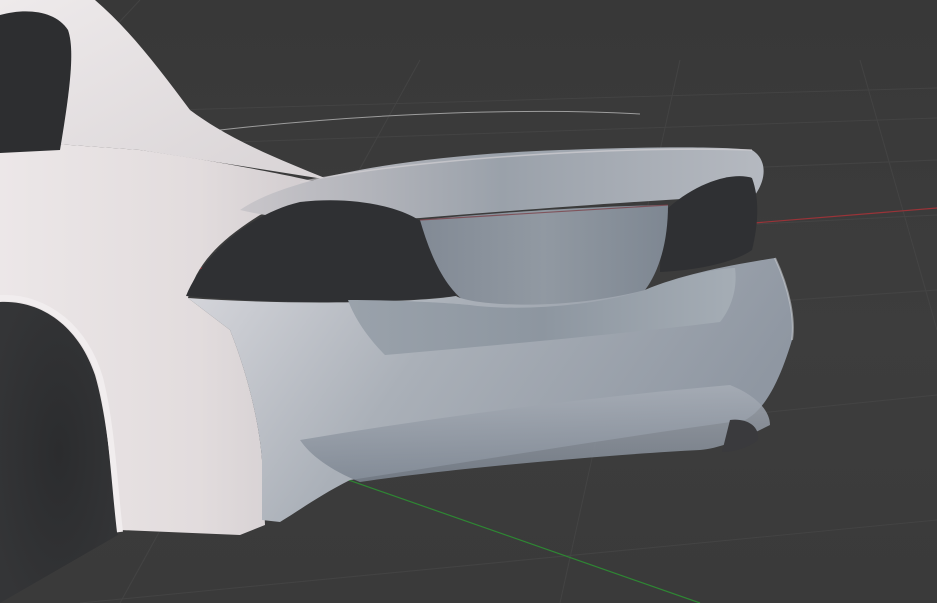 The width and height of the screenshot is (937, 603). What do you see at coordinates (36, 82) in the screenshot?
I see `rear-window-opening` at bounding box center [36, 82].